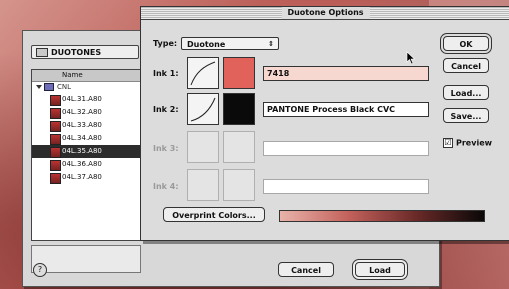 This screenshot has width=509, height=289. Describe the element at coordinates (42, 52) in the screenshot. I see `folder-icon` at that location.